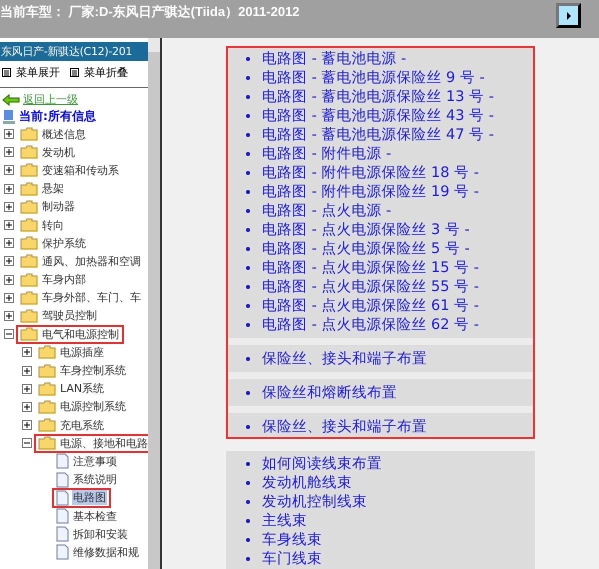 The height and width of the screenshot is (569, 599). I want to click on diagram-link: 电路图 - 点火电源保险丝 62 号 -, so click(370, 324).